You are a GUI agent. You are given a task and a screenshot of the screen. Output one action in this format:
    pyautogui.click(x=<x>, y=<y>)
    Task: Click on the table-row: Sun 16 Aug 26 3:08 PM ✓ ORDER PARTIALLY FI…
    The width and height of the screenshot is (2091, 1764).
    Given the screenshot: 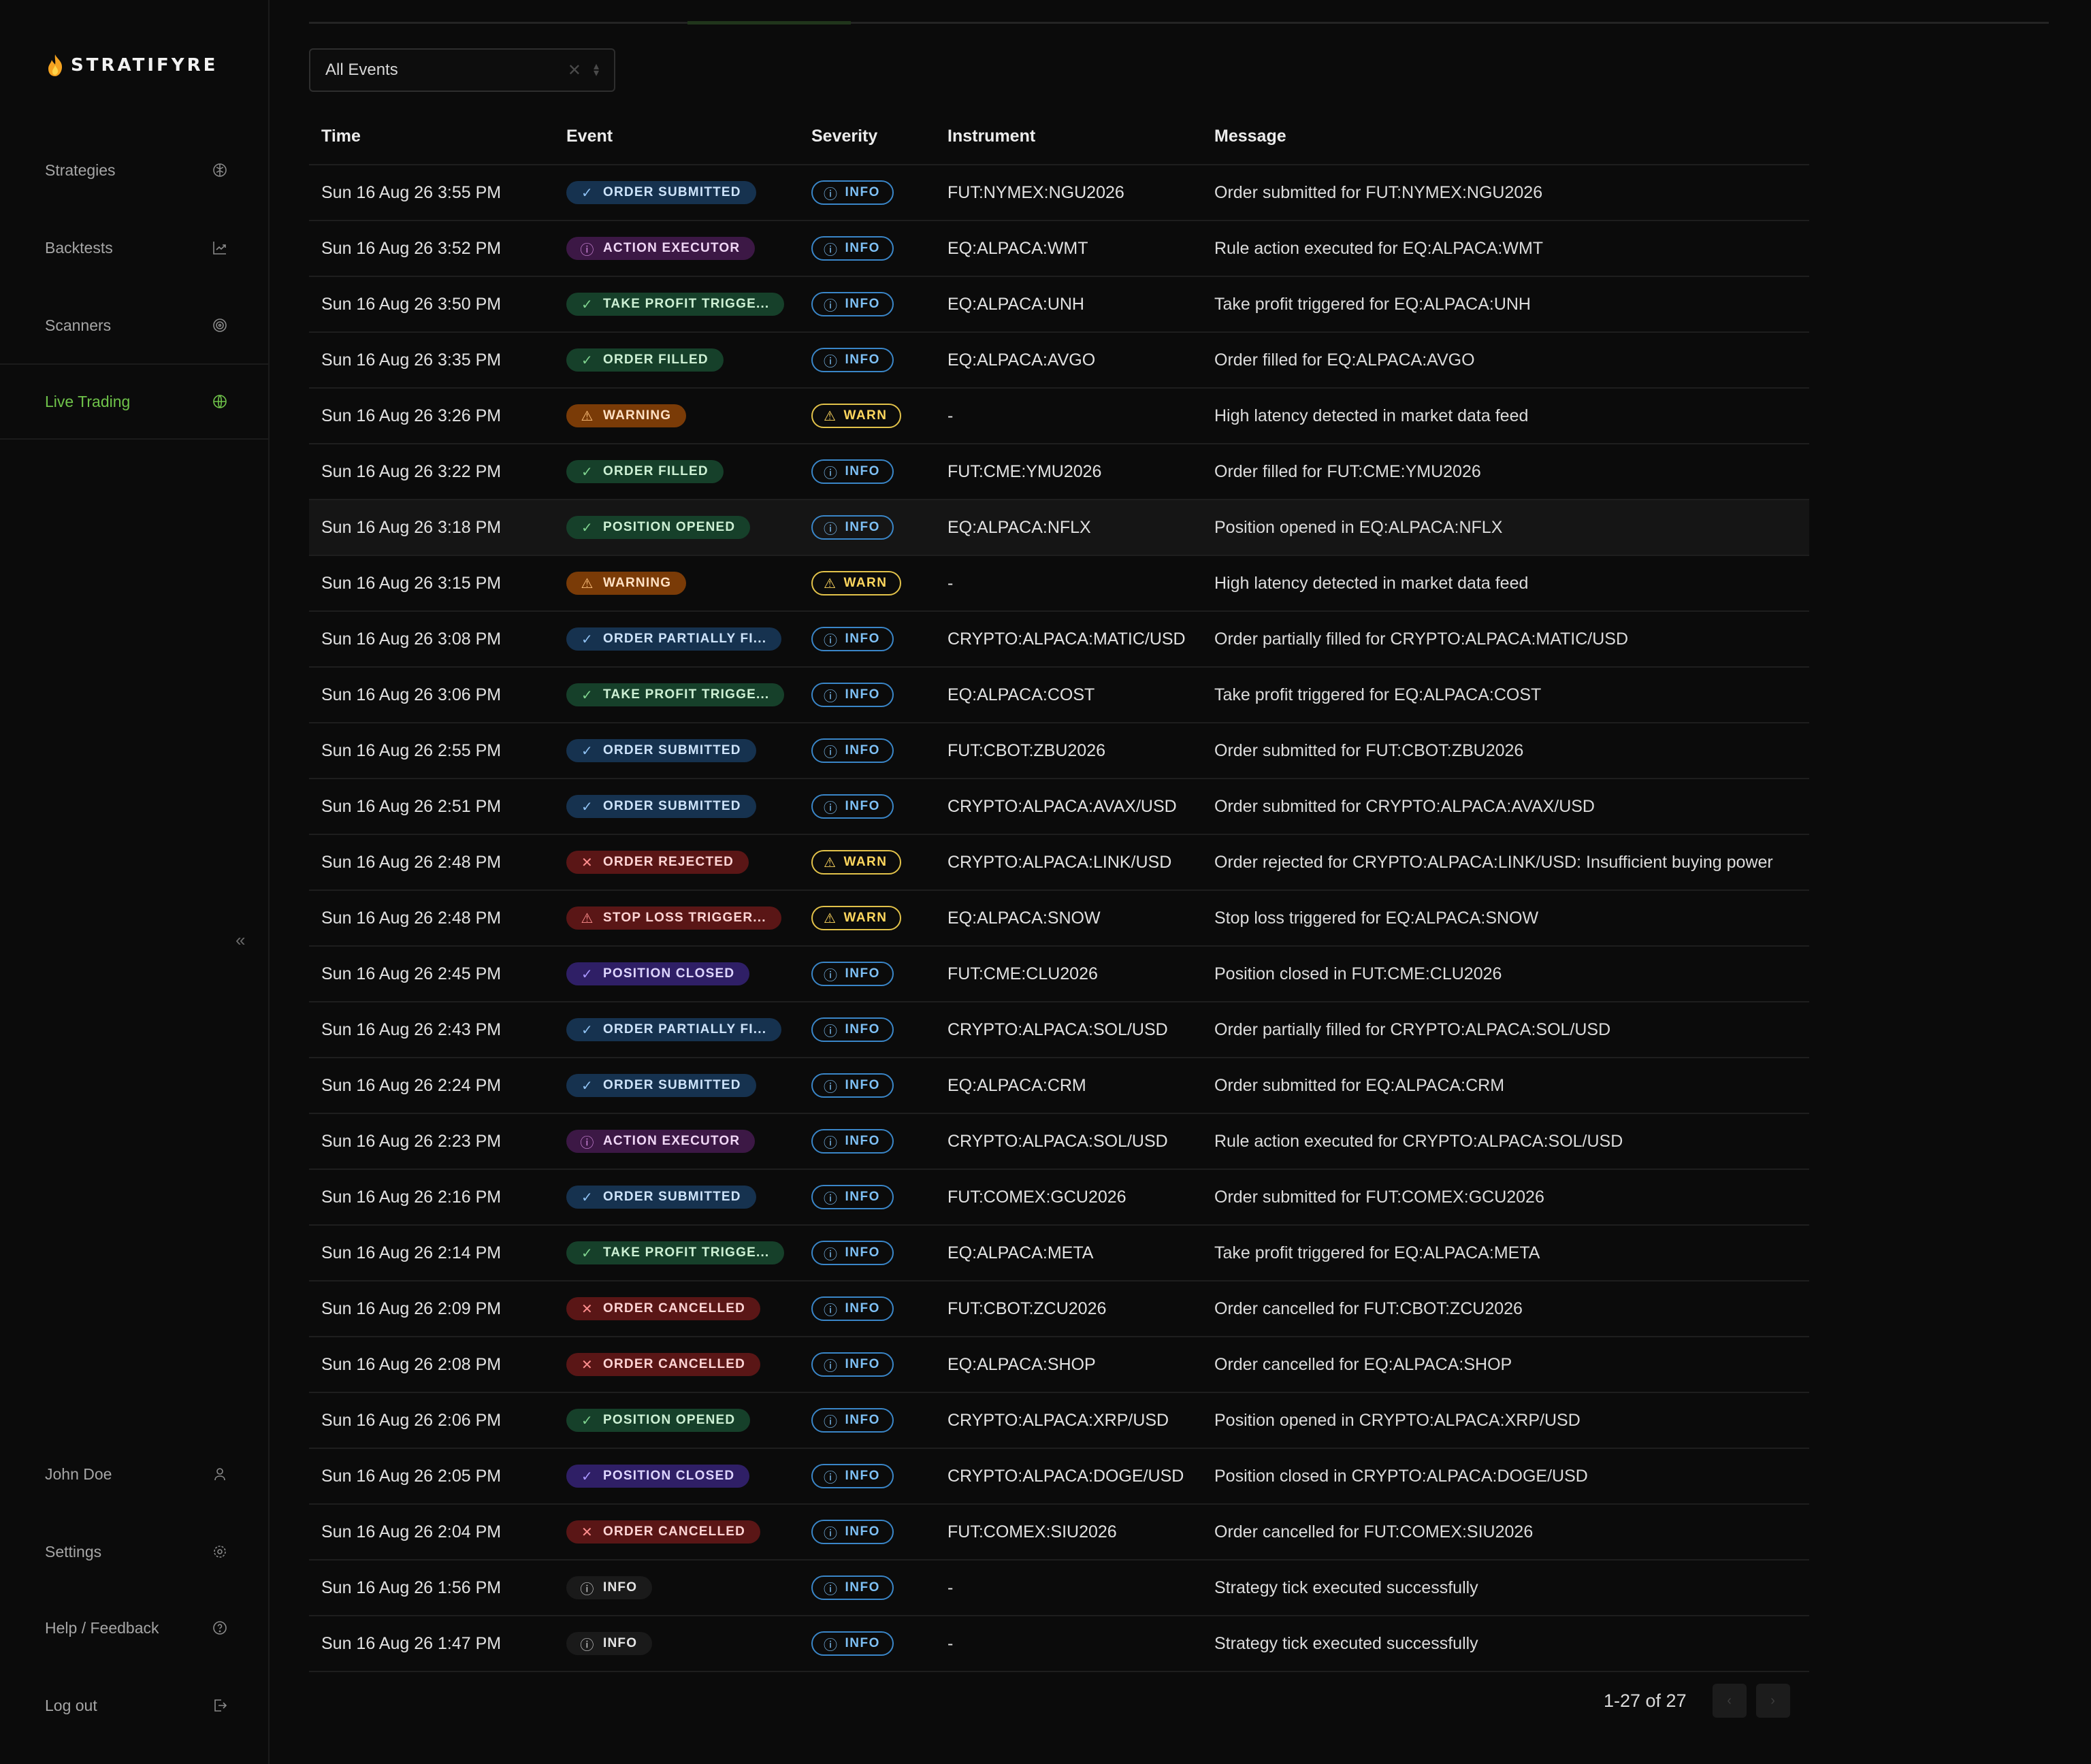 What is the action you would take?
    pyautogui.click(x=1059, y=640)
    